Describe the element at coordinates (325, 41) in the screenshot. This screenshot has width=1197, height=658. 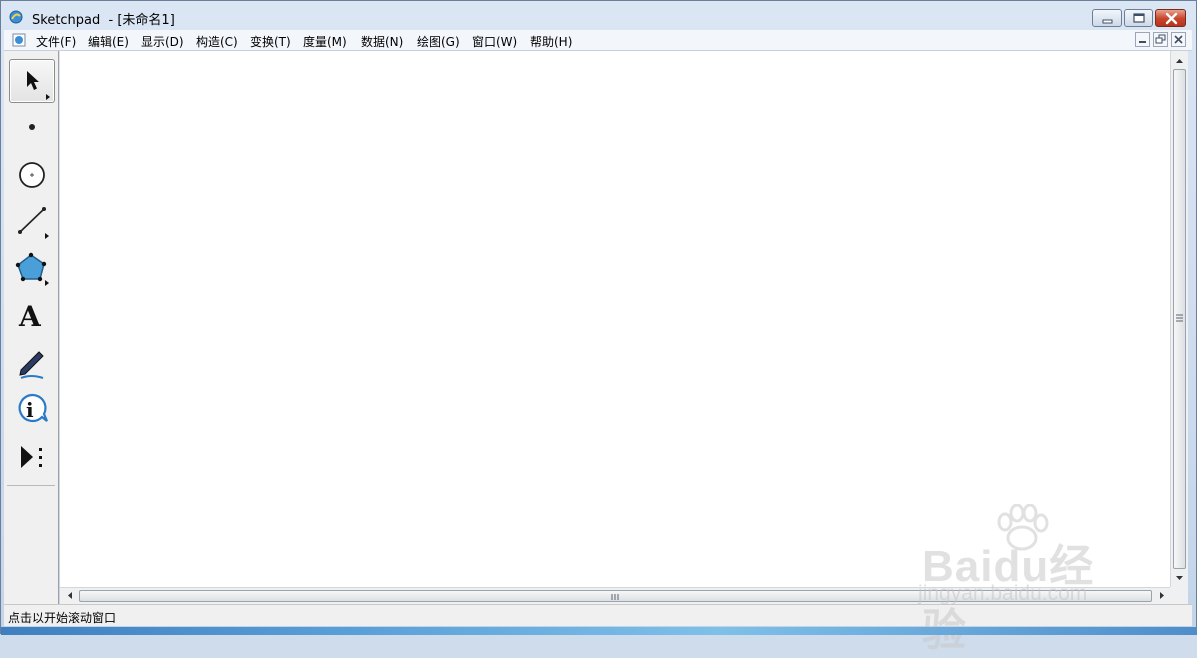
I see `menu-measure: 度量(M)` at that location.